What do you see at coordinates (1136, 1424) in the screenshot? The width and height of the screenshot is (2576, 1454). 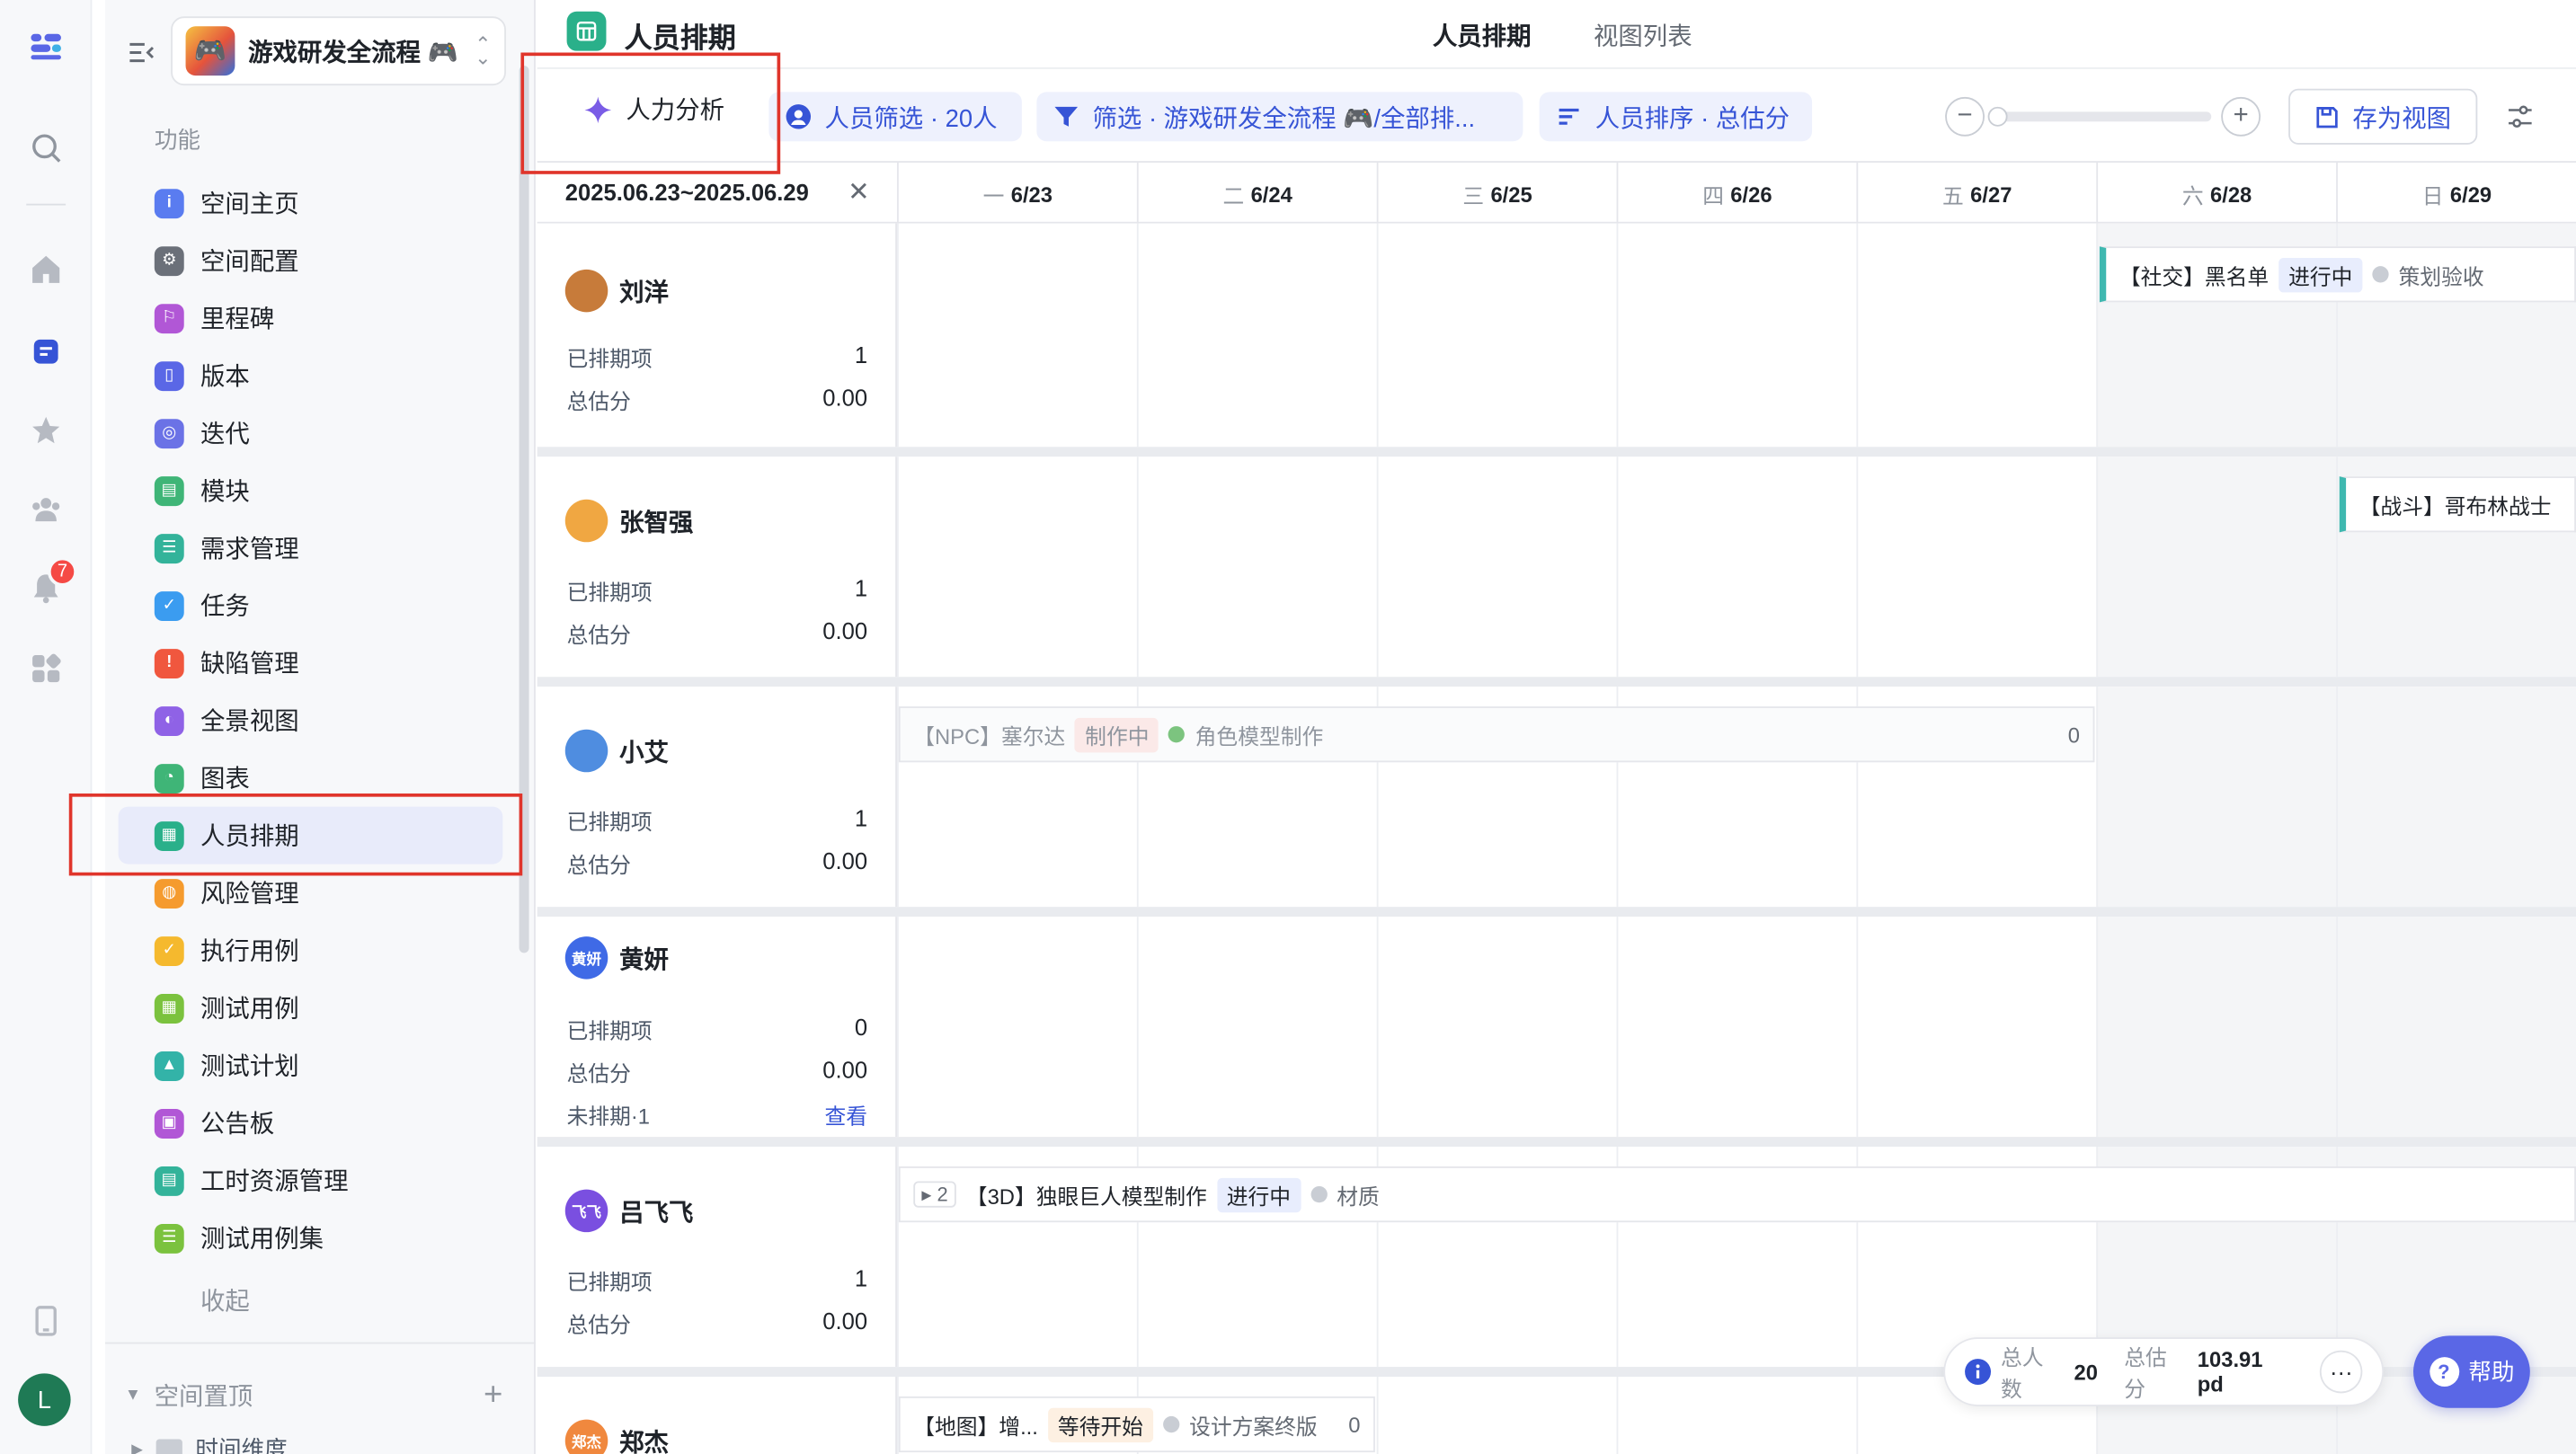 I see `task-bar: 【地图】增... 等待开始 设计方案终版 0` at bounding box center [1136, 1424].